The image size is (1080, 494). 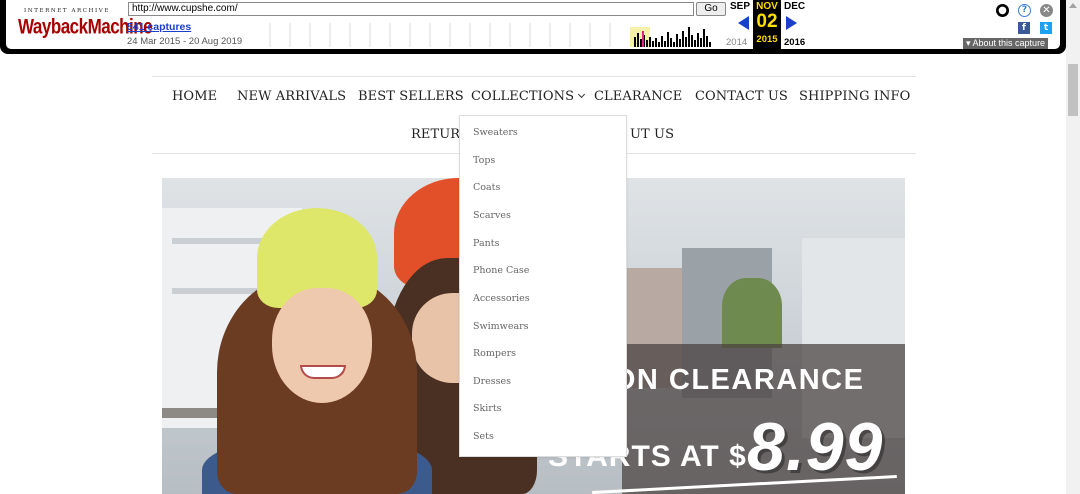 I want to click on hero-headline: SON CLEARANCE, so click(x=728, y=380).